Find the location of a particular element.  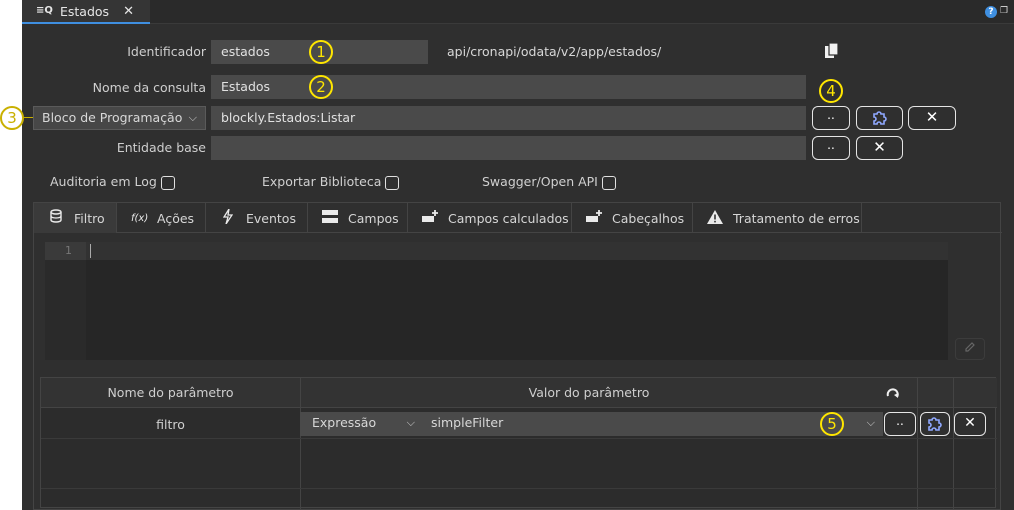

param-browse-button: .. is located at coordinates (900, 424).